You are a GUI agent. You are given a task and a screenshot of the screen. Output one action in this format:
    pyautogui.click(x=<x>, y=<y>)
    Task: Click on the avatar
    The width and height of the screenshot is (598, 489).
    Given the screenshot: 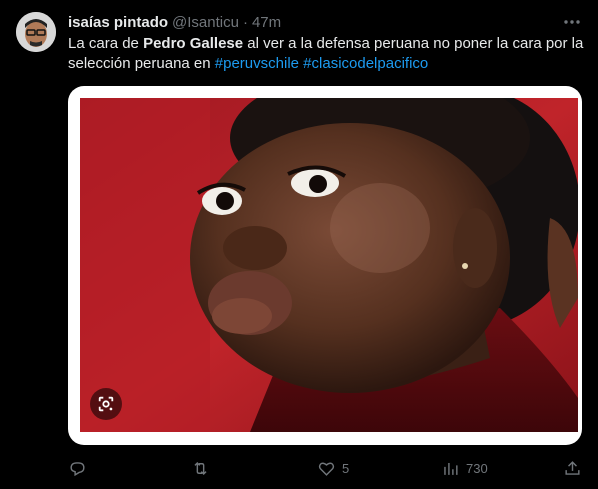 What is the action you would take?
    pyautogui.click(x=36, y=32)
    